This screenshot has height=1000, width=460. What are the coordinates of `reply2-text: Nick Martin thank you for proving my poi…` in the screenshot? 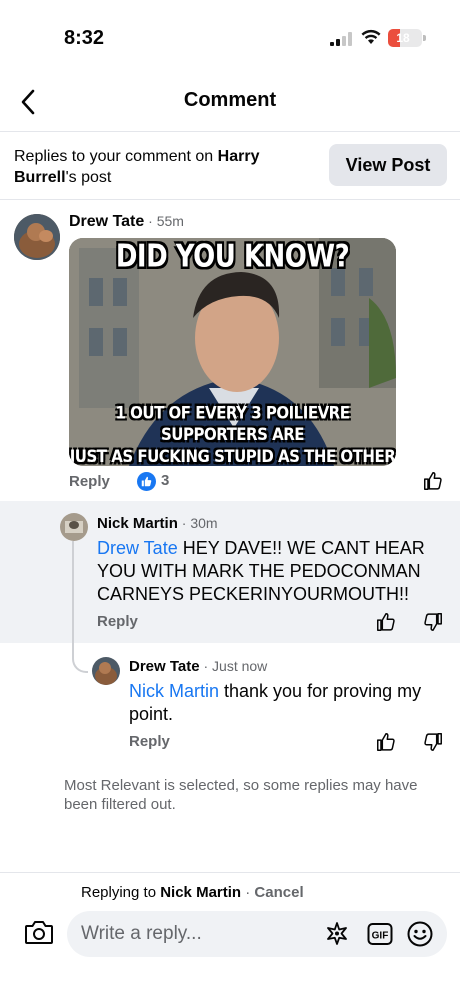 It's located at (284, 703).